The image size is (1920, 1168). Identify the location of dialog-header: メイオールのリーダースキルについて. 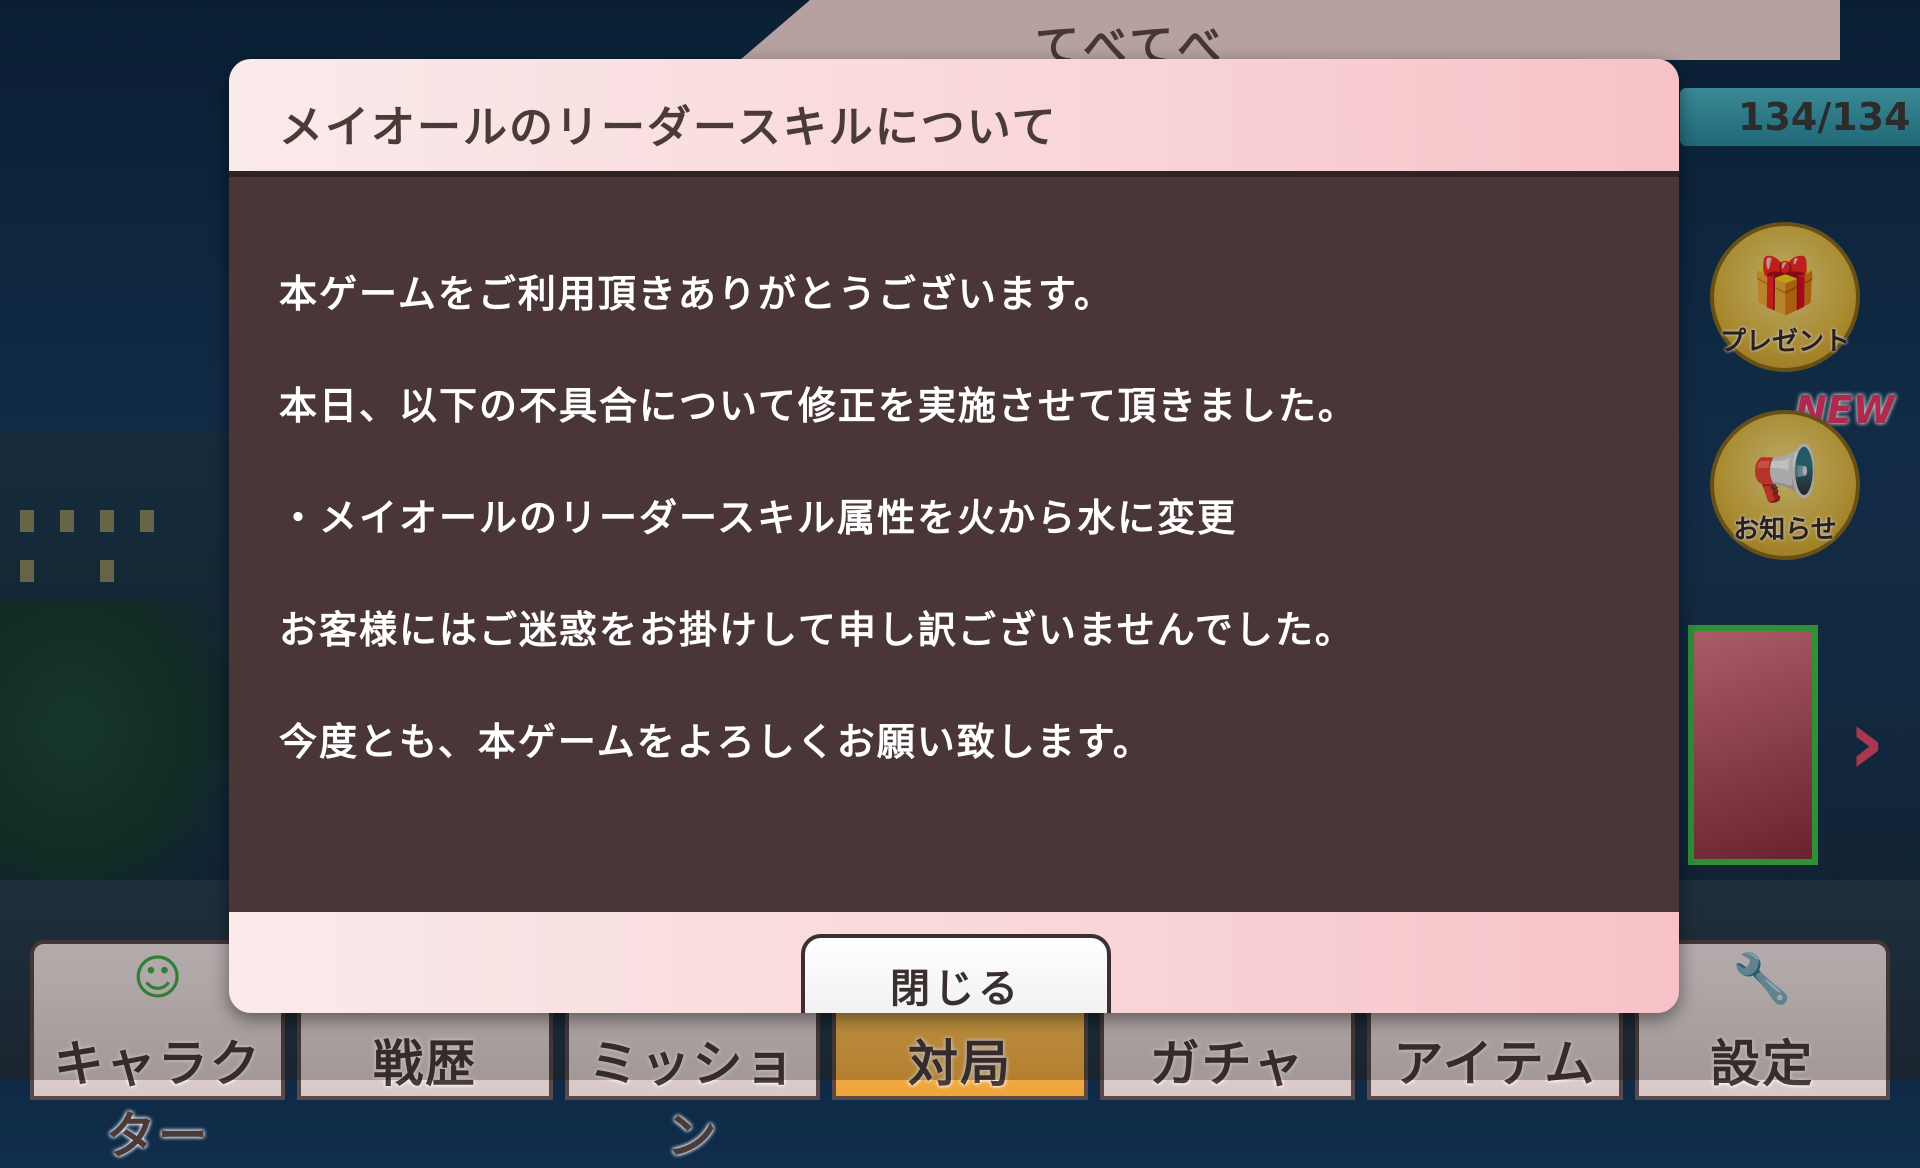
(954, 118).